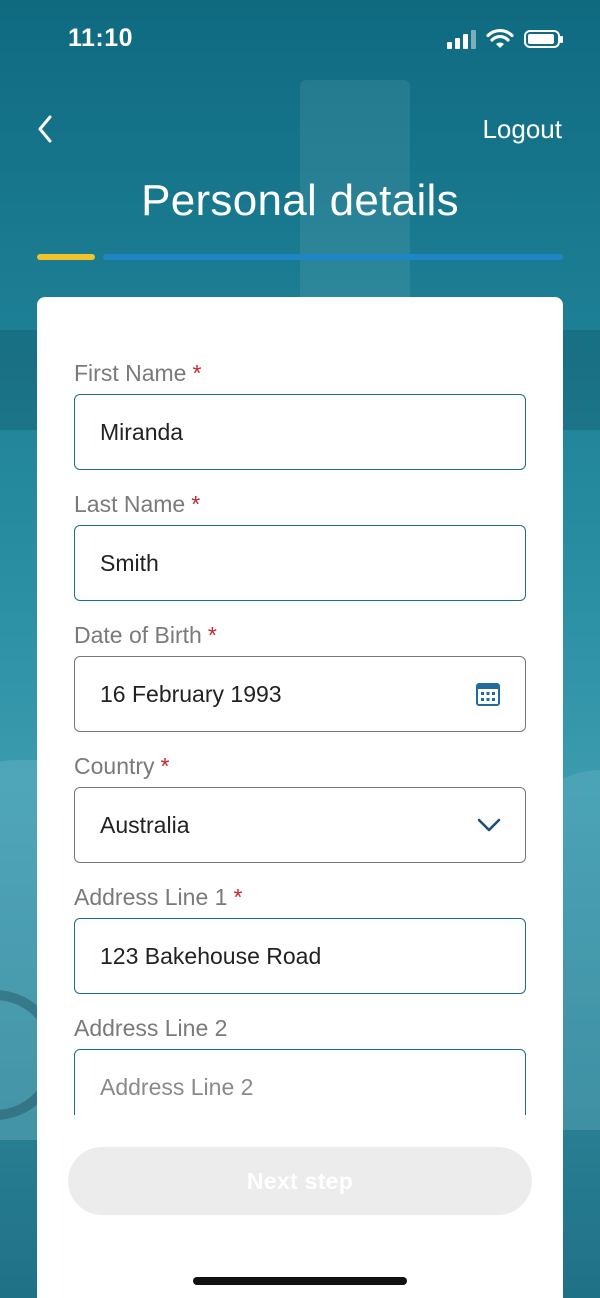  I want to click on status-icons, so click(505, 39).